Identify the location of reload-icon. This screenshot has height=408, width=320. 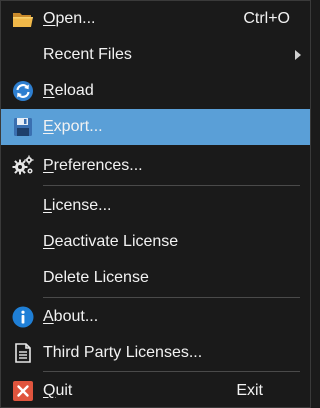
(23, 91).